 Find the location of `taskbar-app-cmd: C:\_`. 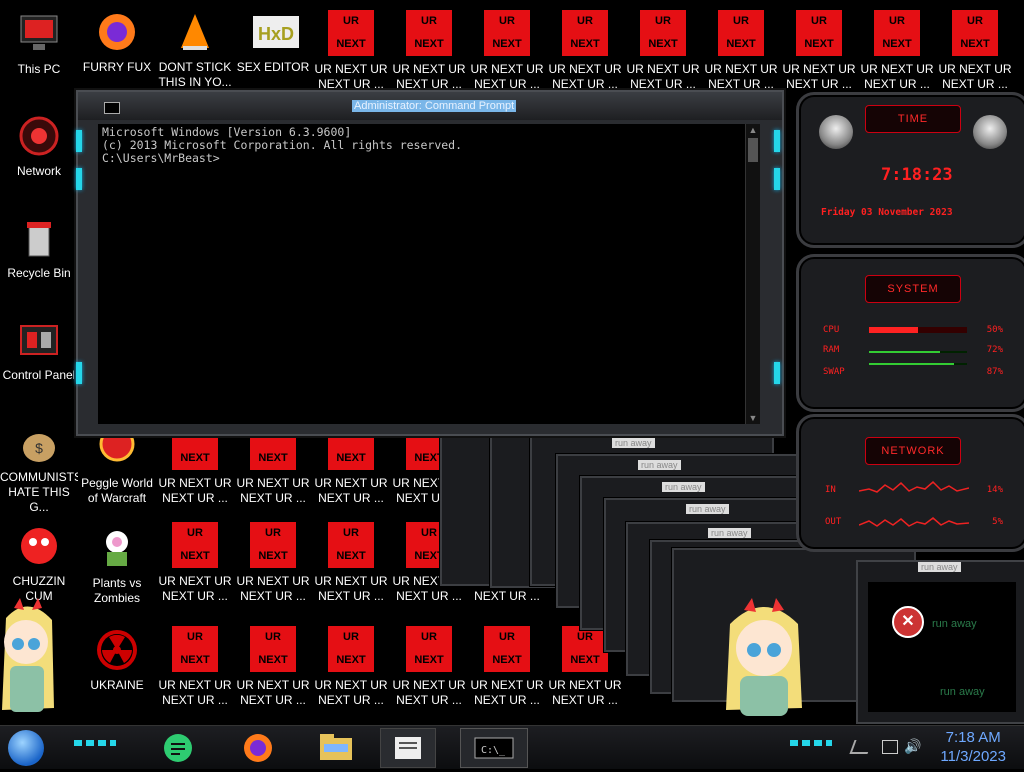

taskbar-app-cmd: C:\_ is located at coordinates (494, 748).